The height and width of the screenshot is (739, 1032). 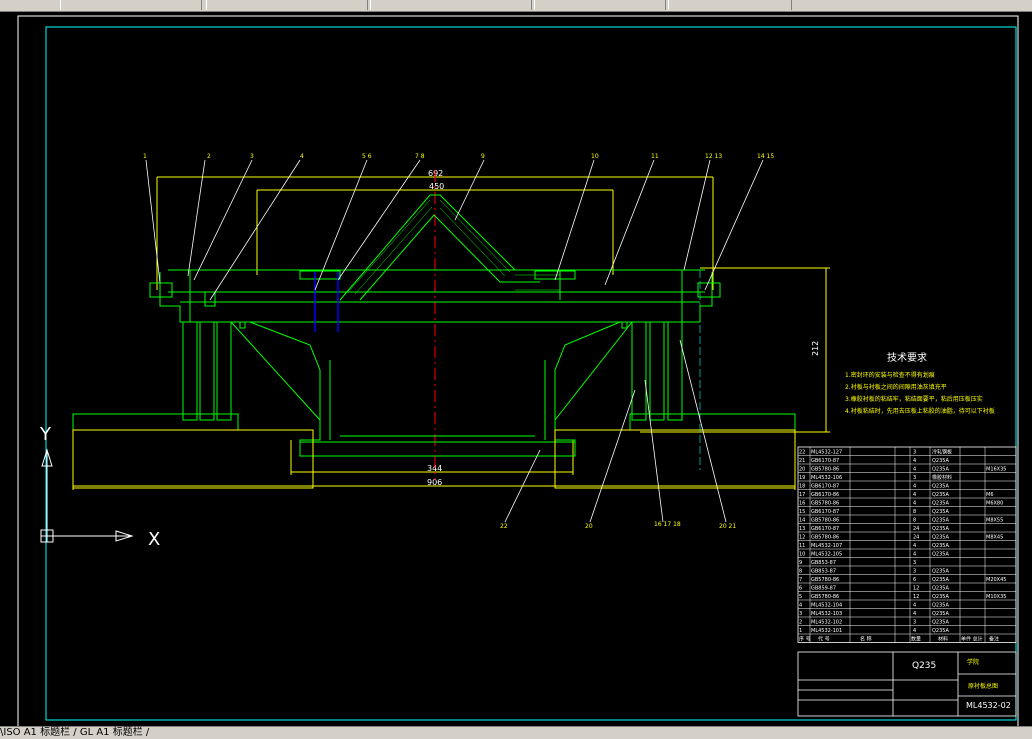 I want to click on bom-cell: 13, so click(x=802, y=529).